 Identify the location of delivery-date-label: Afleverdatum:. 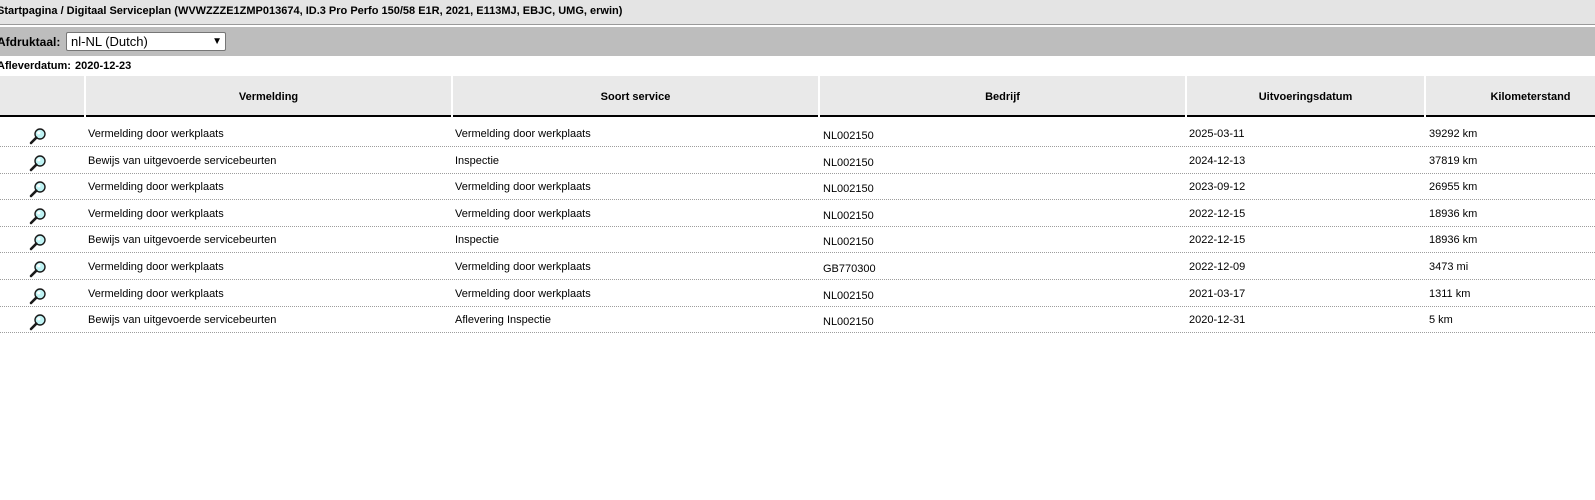
(35, 66).